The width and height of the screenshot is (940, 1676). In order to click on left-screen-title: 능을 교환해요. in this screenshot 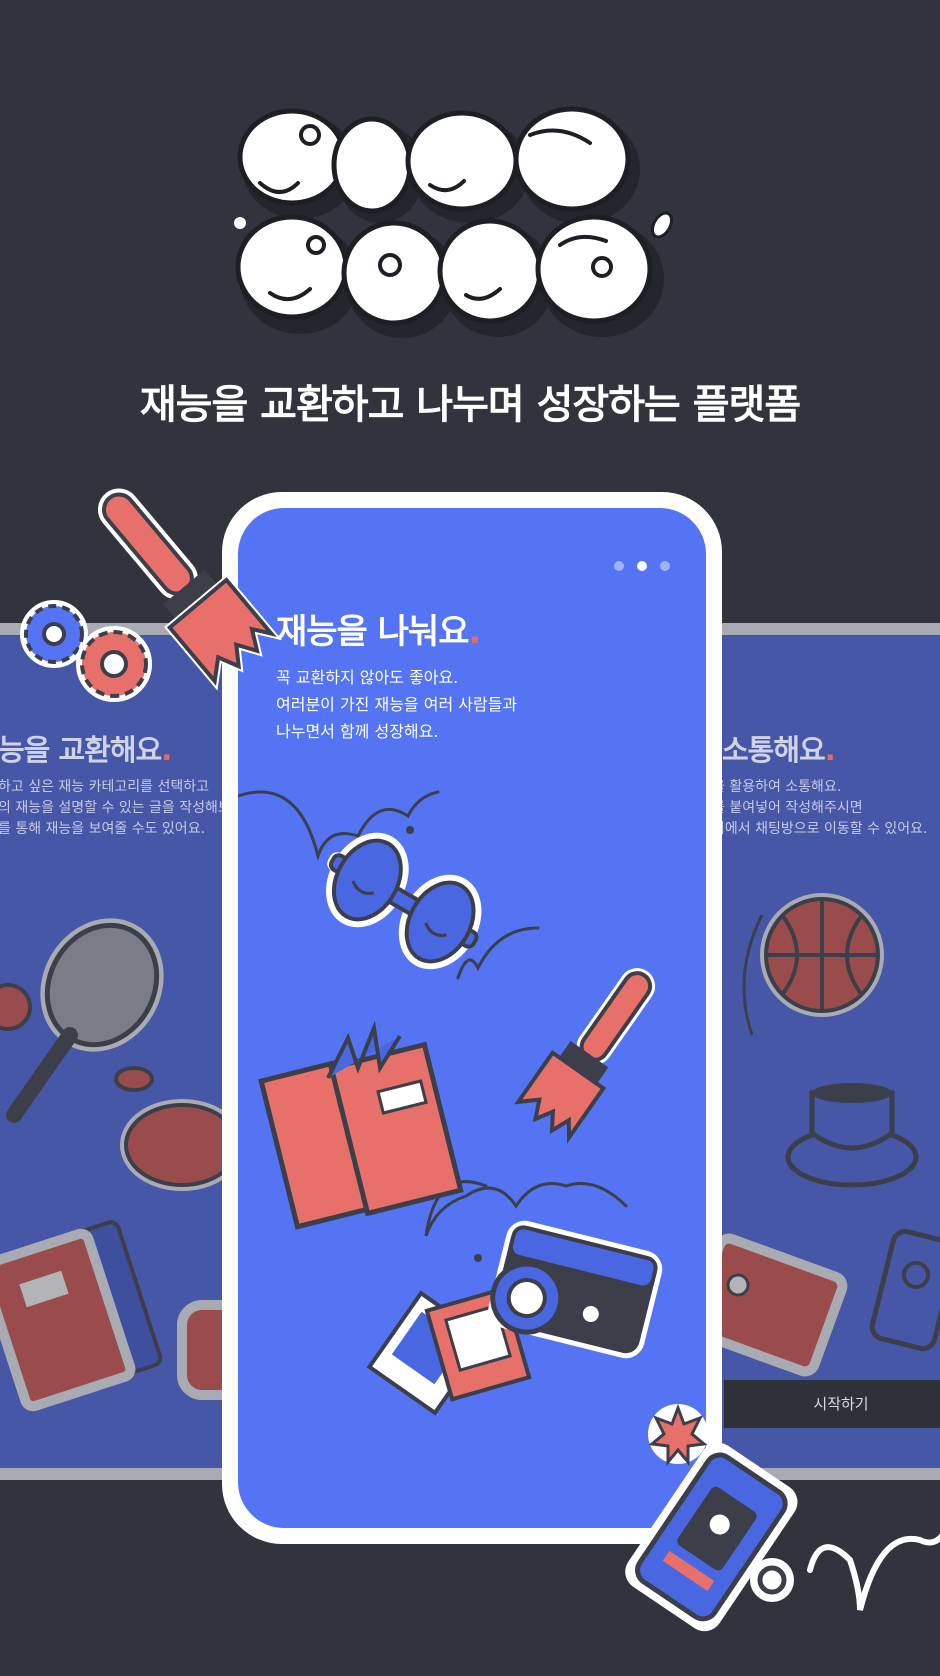, I will do `click(86, 750)`.